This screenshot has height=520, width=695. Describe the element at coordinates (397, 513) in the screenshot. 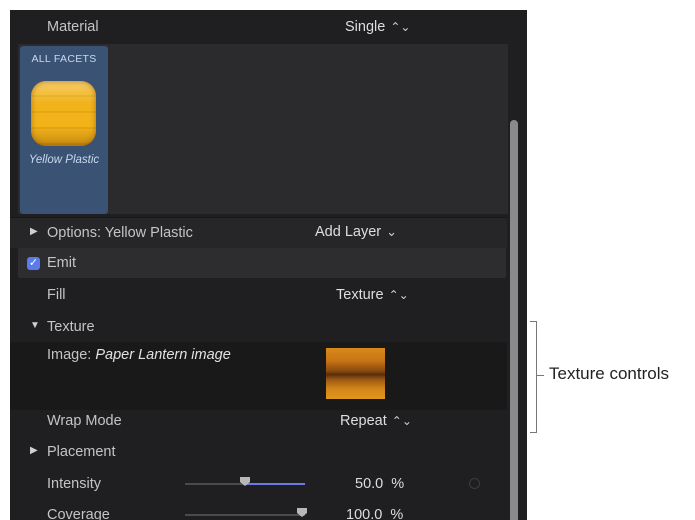

I see `coverage-unit: %` at that location.